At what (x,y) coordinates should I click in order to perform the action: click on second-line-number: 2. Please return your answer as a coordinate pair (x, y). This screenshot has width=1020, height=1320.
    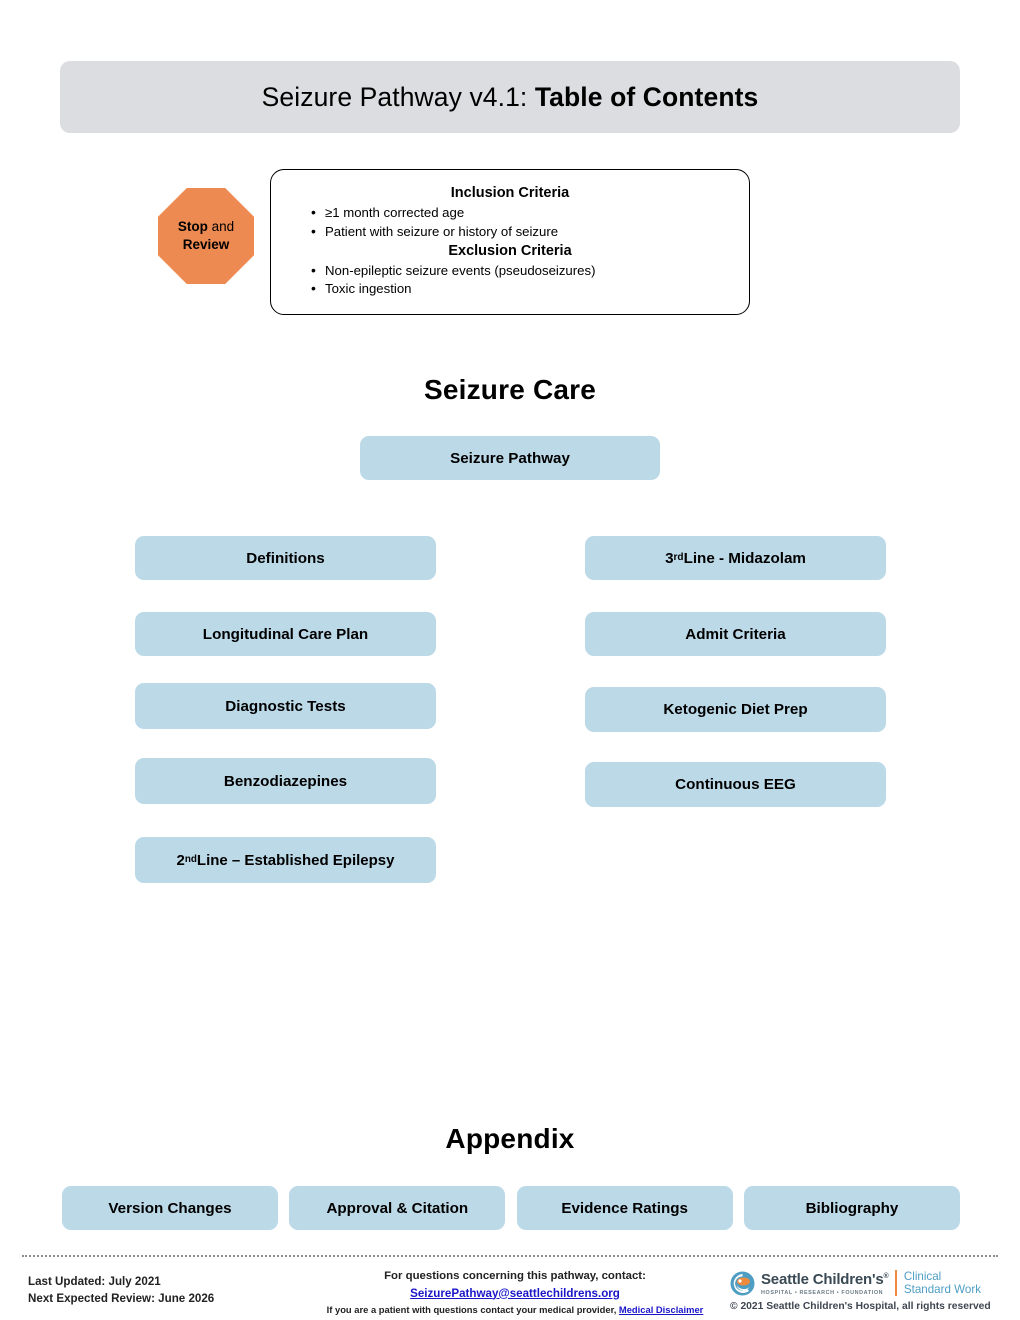
    Looking at the image, I should click on (180, 860).